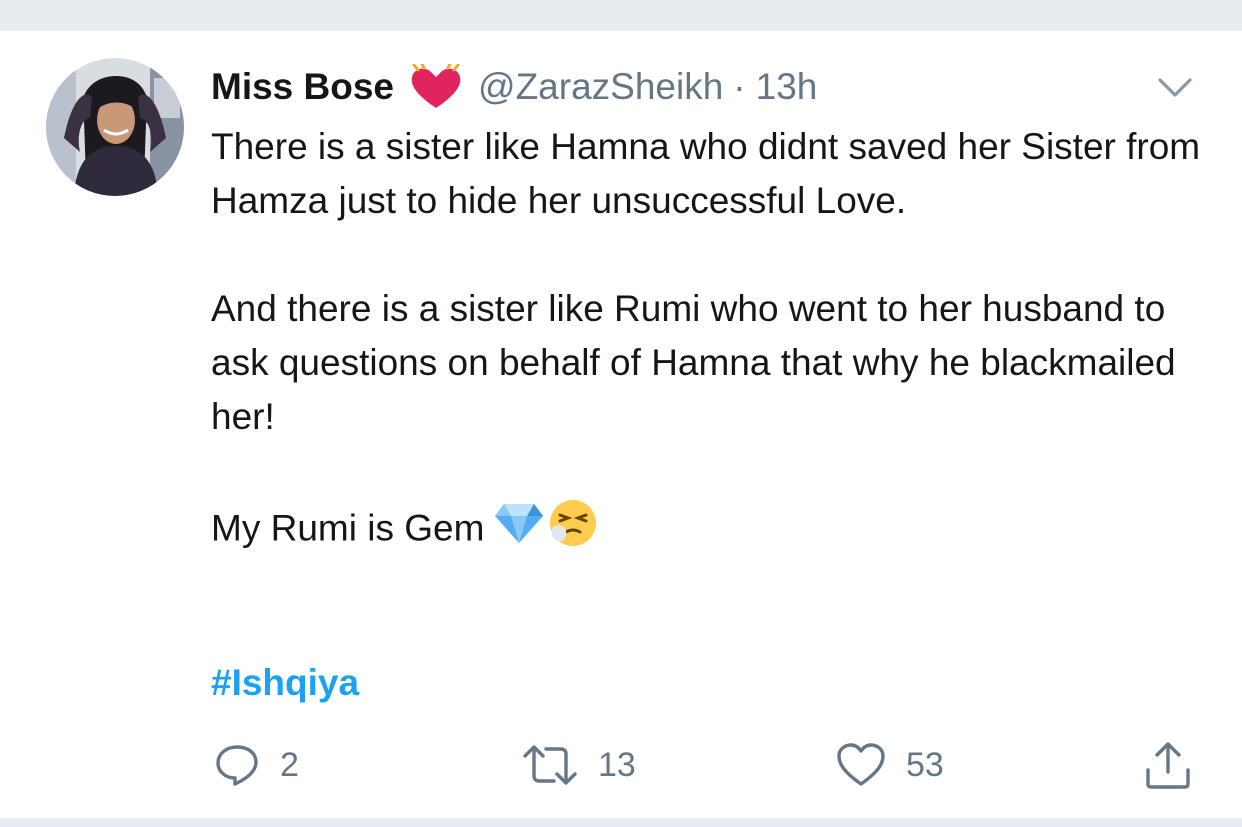 The width and height of the screenshot is (1242, 827). I want to click on retweet-count: 13, so click(617, 764).